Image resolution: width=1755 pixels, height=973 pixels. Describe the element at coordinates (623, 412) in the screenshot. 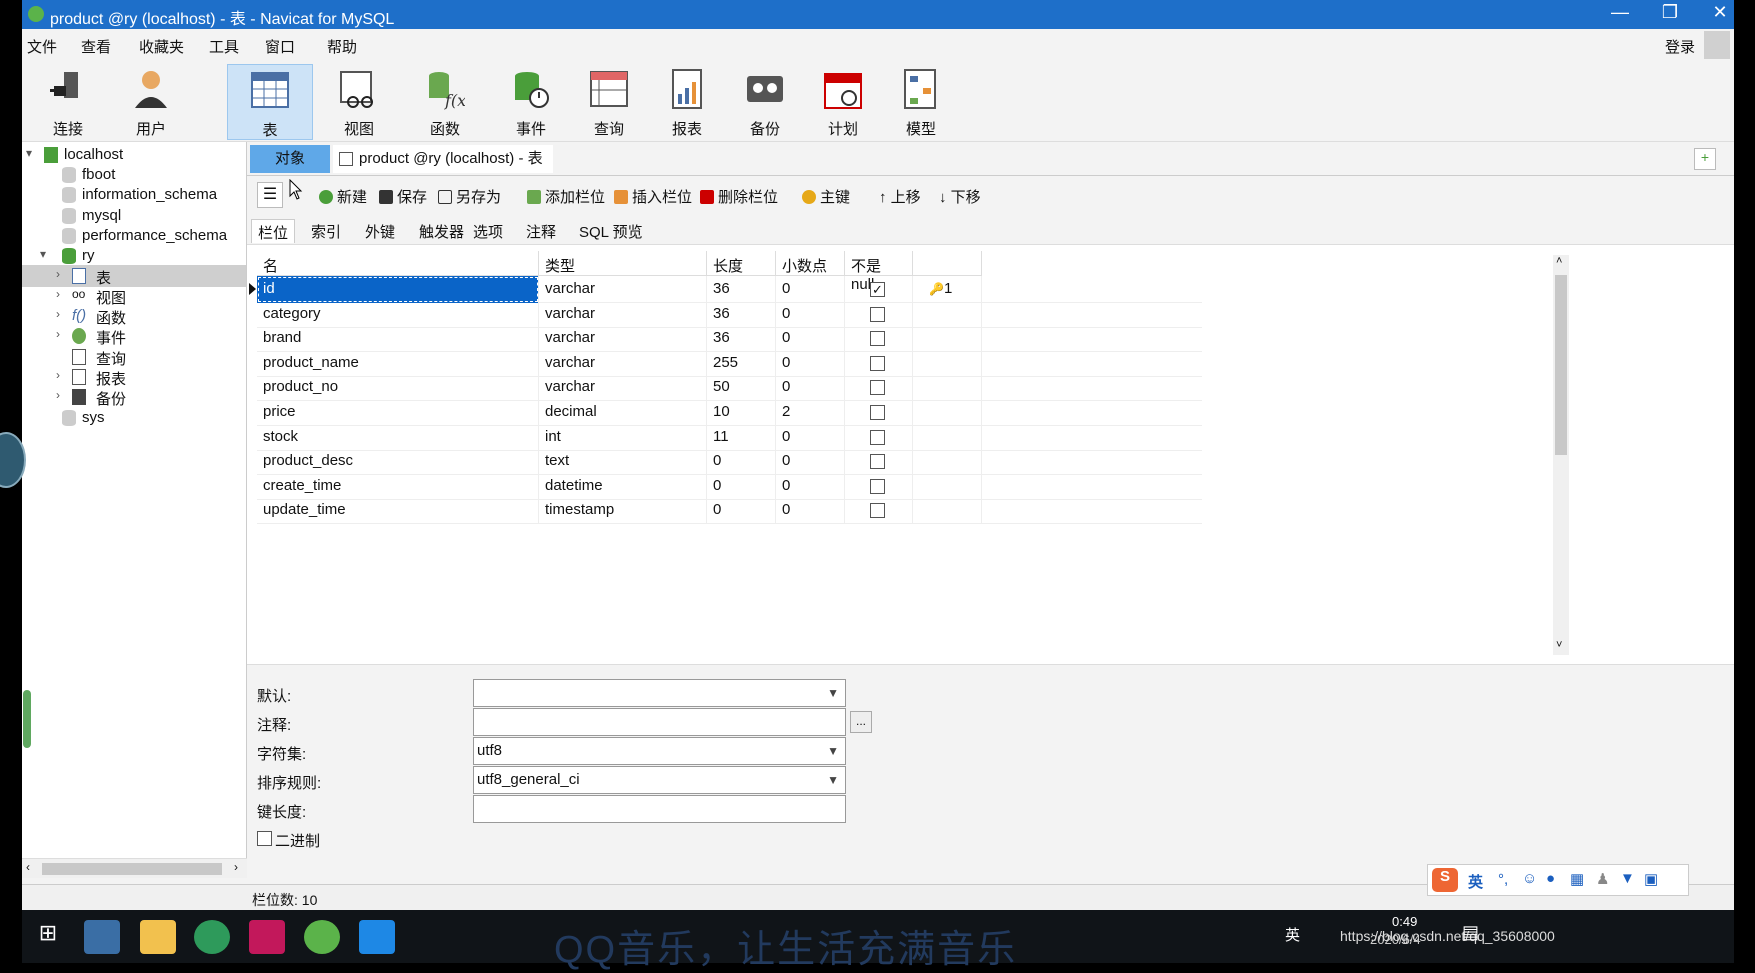

I see `cell-type: decimal` at that location.